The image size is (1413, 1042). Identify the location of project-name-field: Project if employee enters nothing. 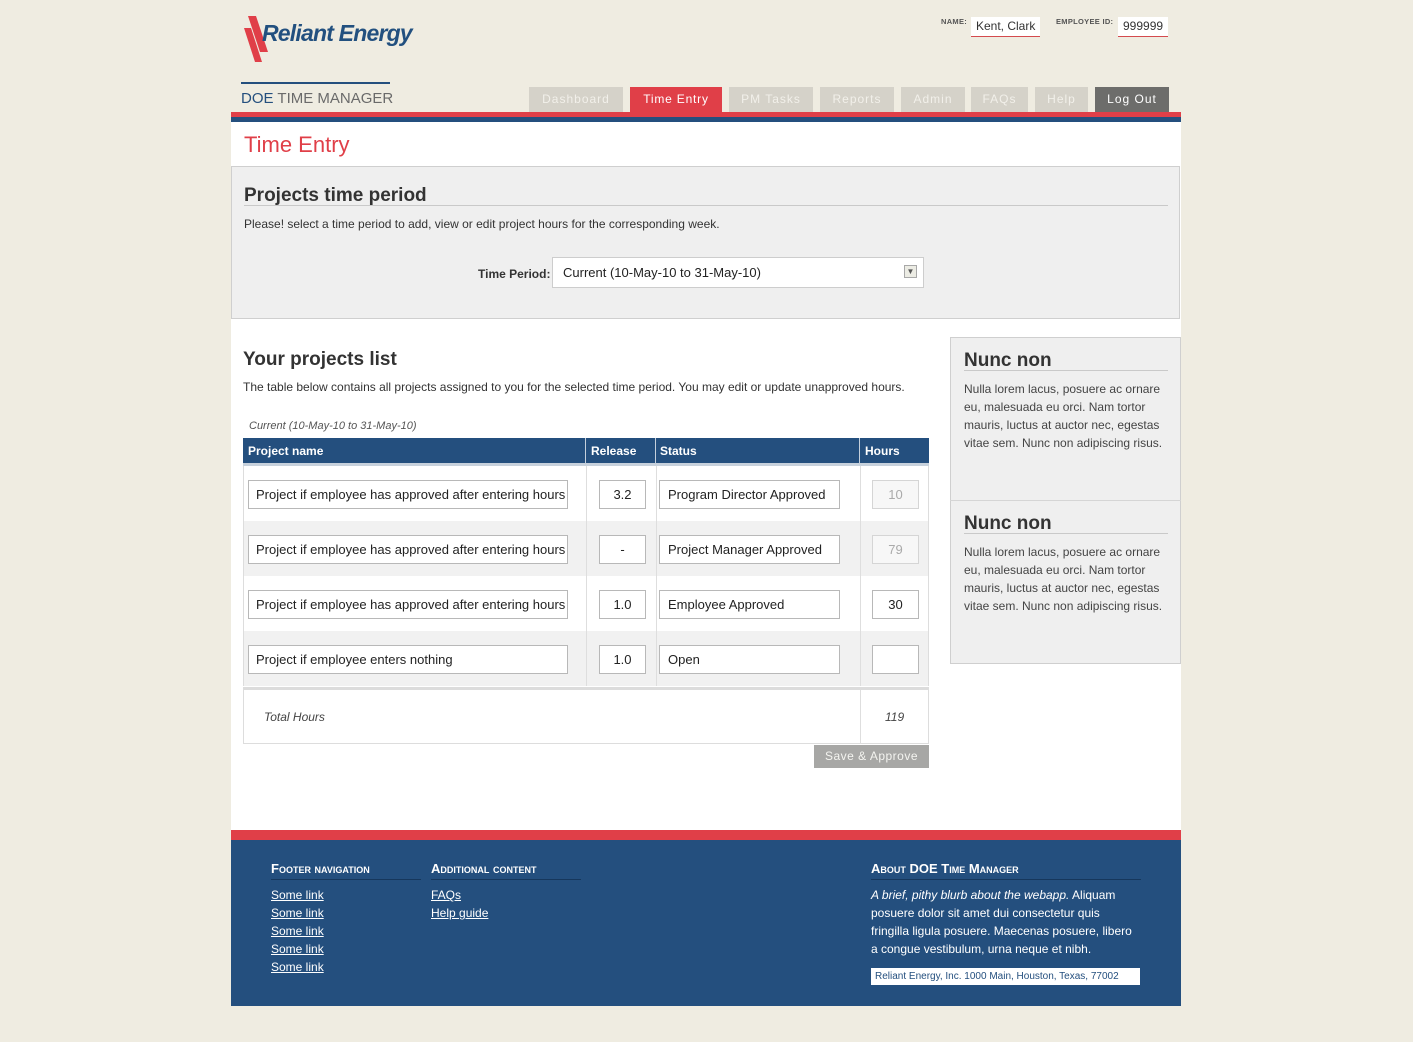
(408, 659).